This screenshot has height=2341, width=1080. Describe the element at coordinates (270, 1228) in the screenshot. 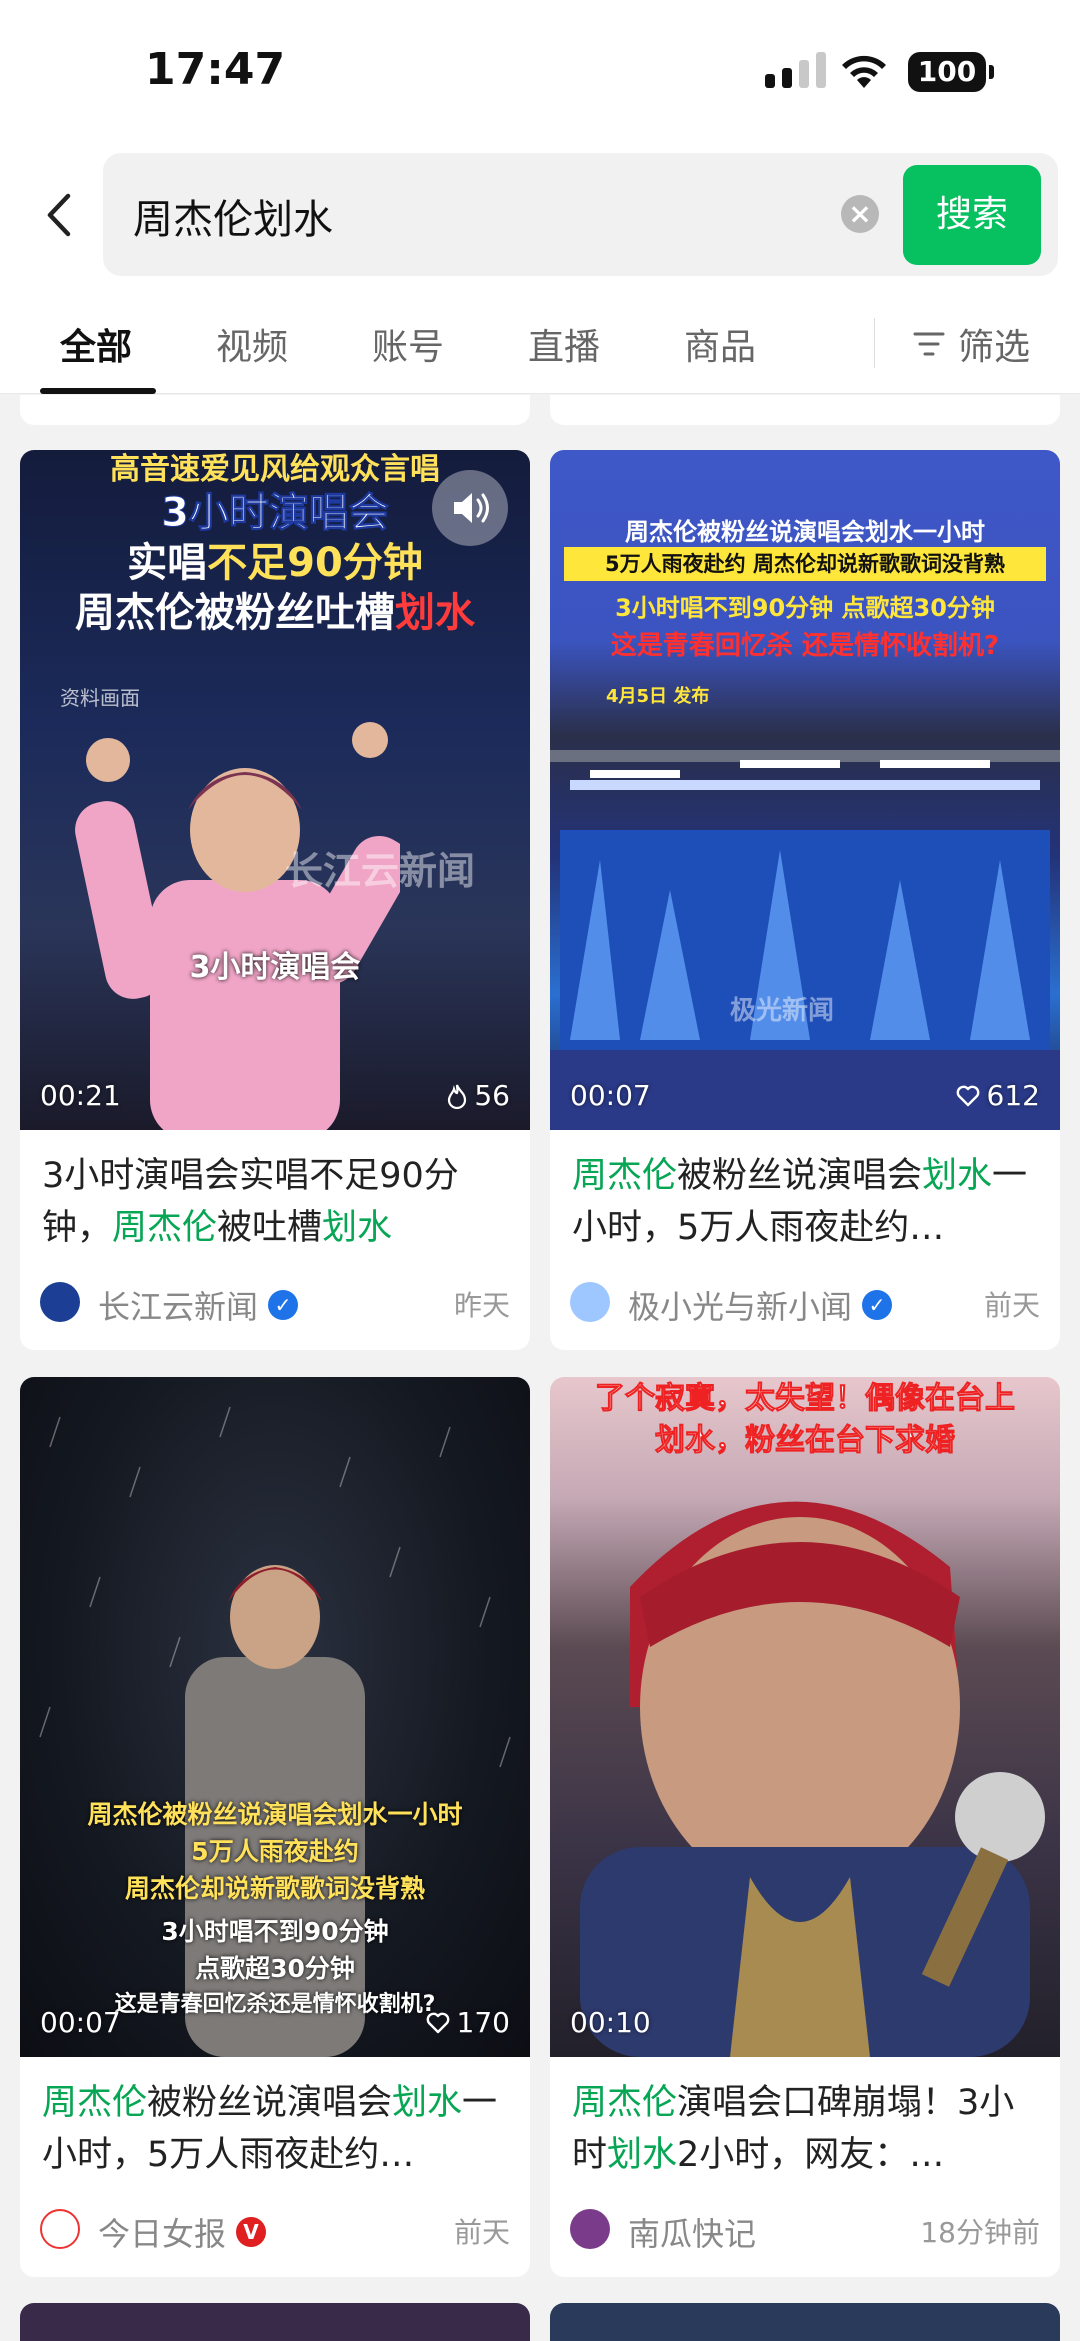

I see `title-text: 被吐槽` at that location.